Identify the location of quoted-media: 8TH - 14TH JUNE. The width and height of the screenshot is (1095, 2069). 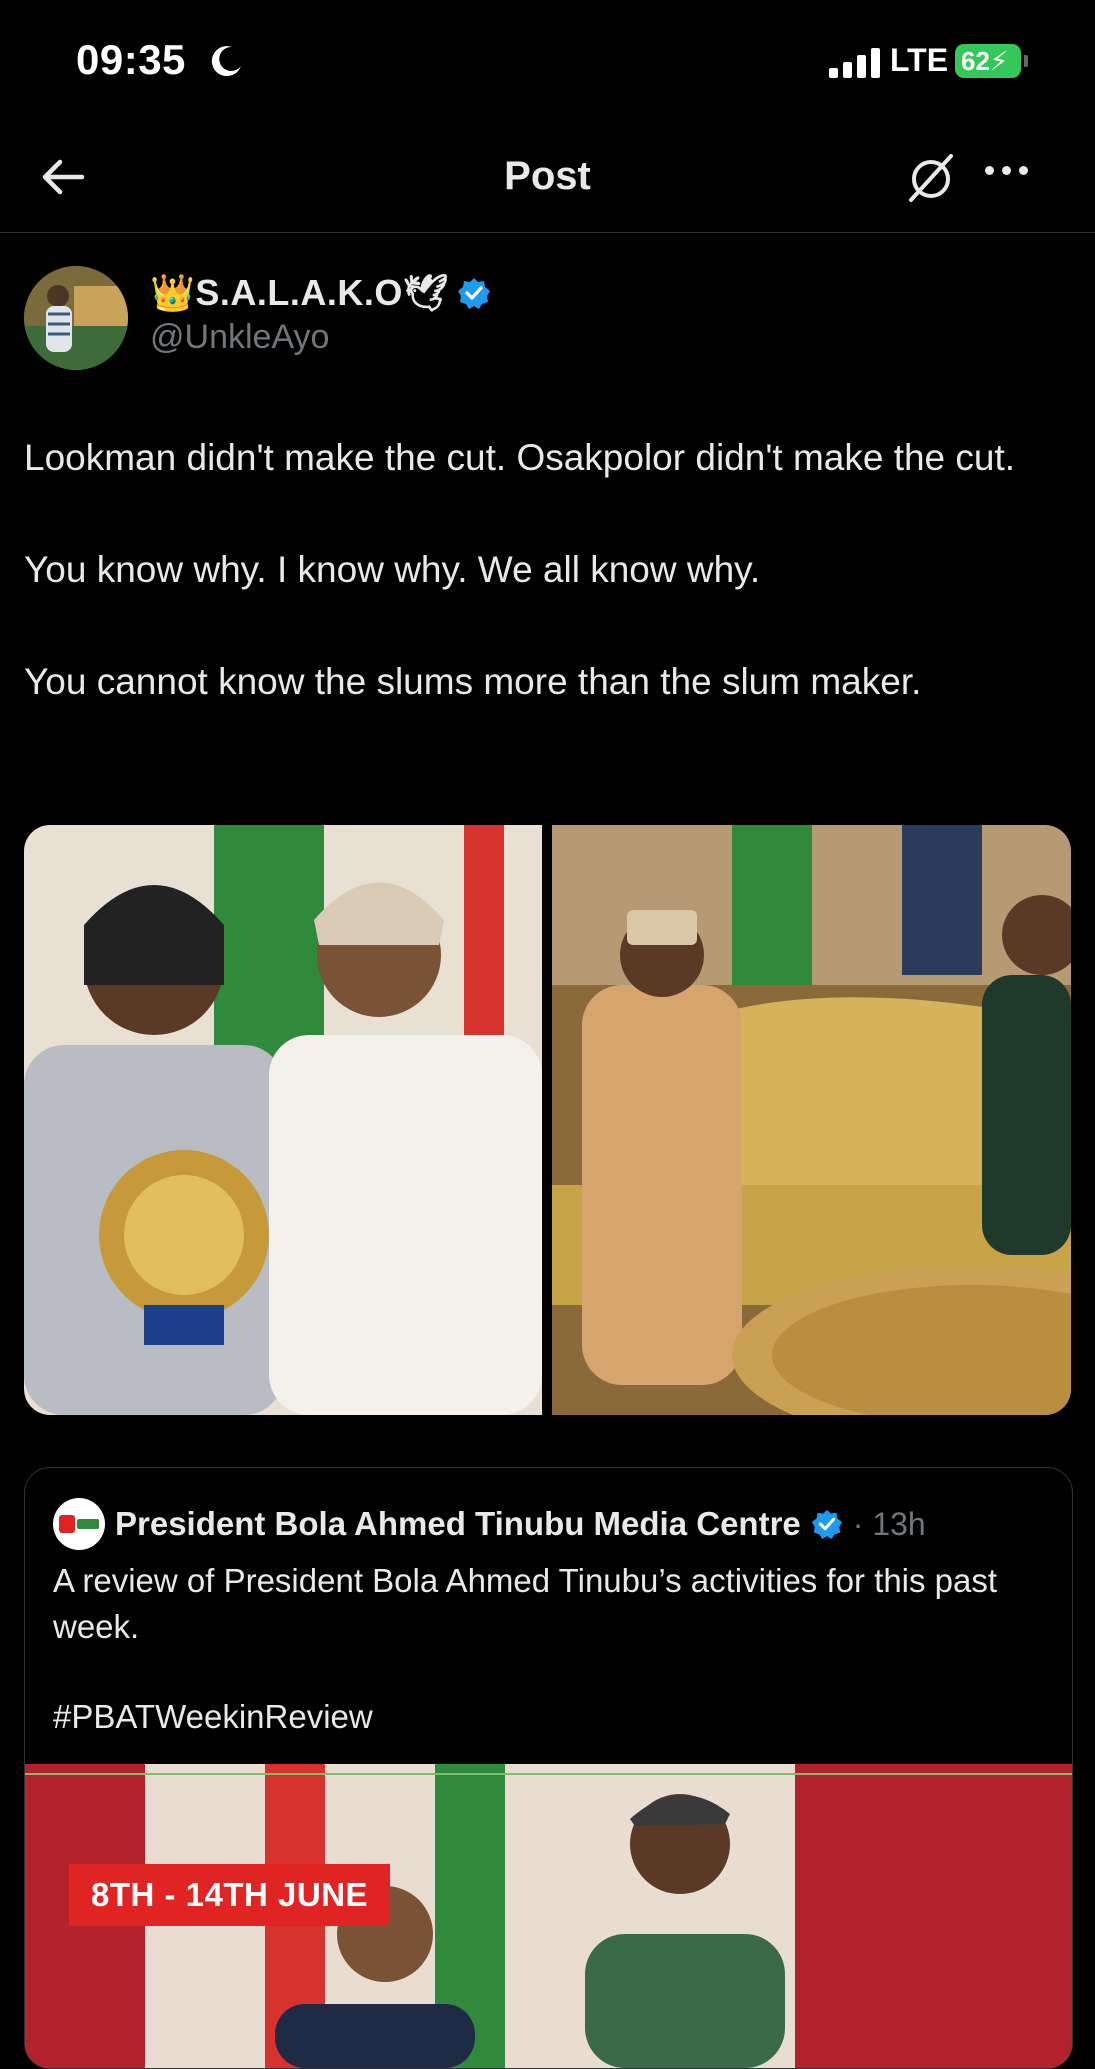
(548, 1916).